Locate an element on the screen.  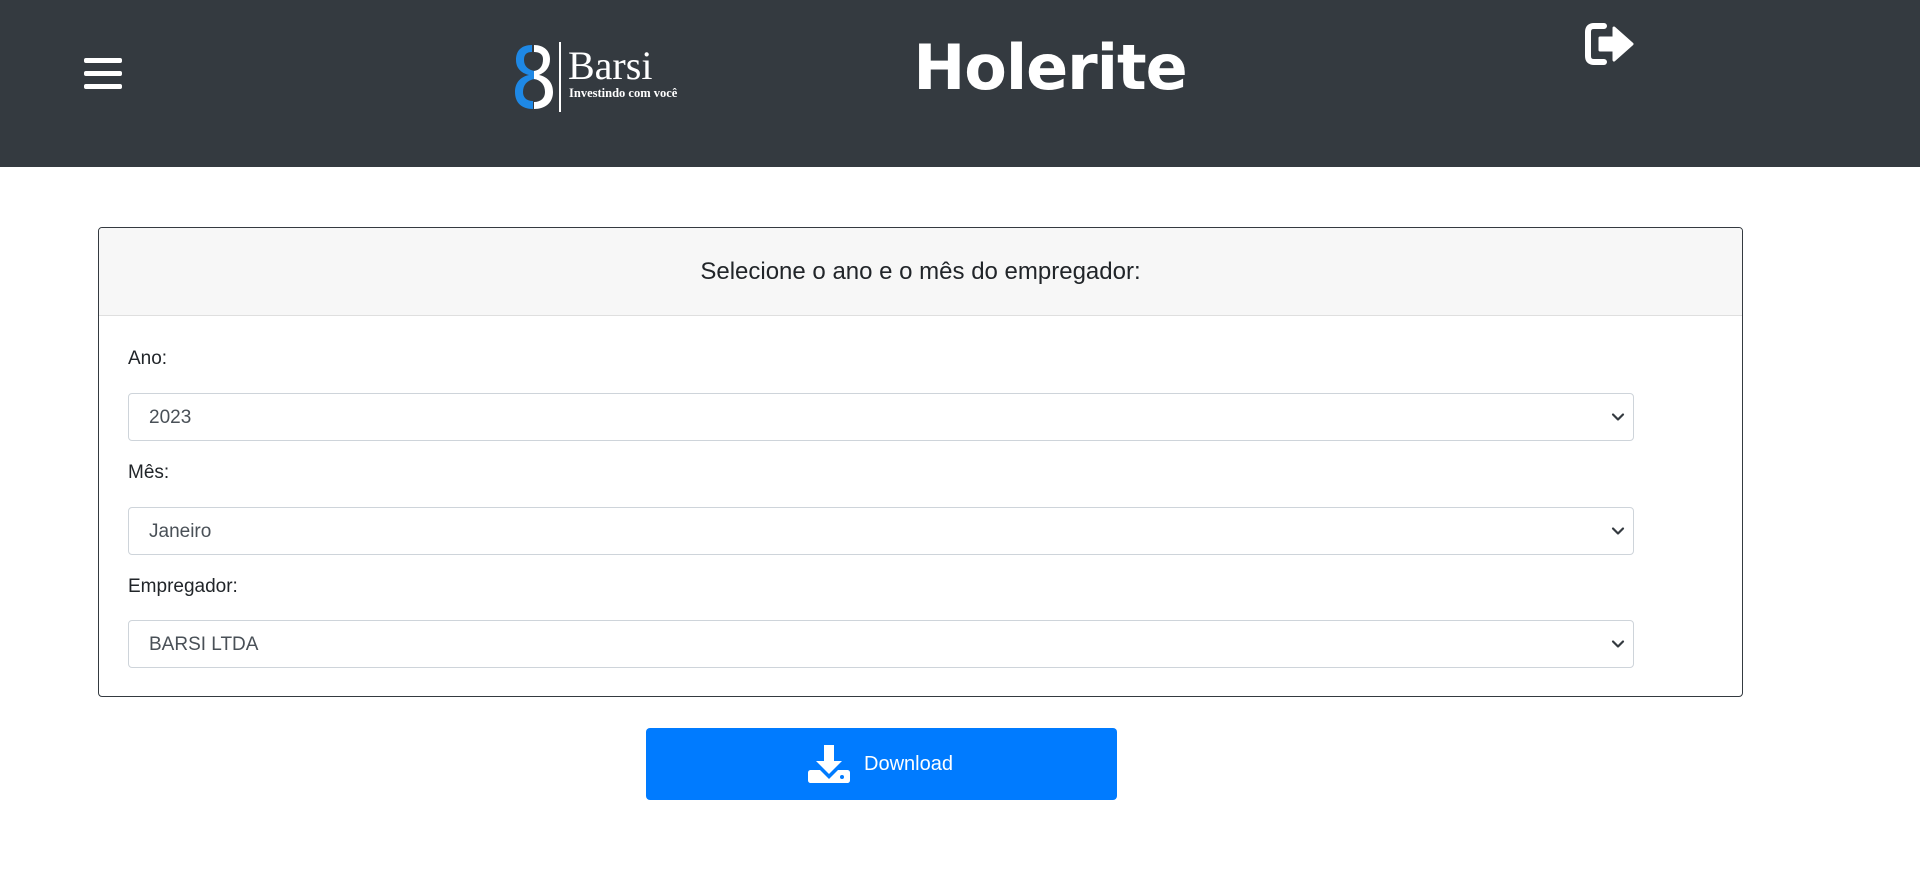
download-button-label: Download is located at coordinates (908, 764).